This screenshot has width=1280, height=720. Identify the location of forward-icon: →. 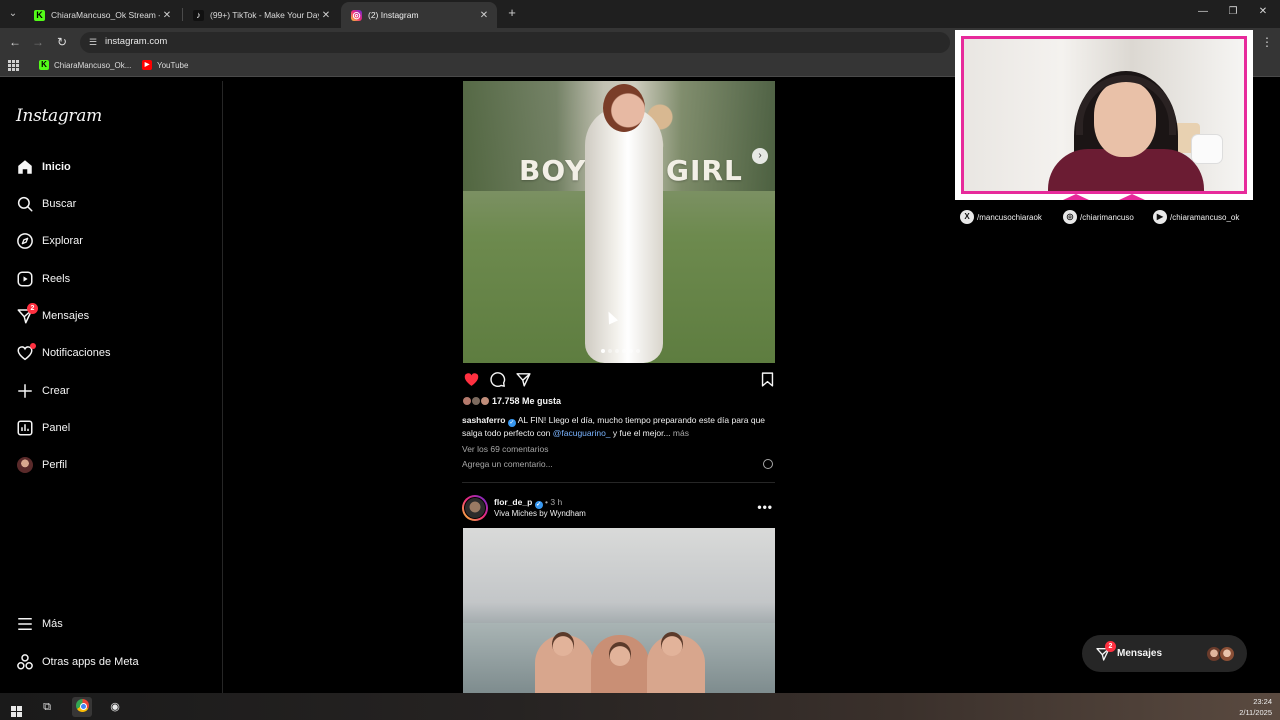
(38, 42).